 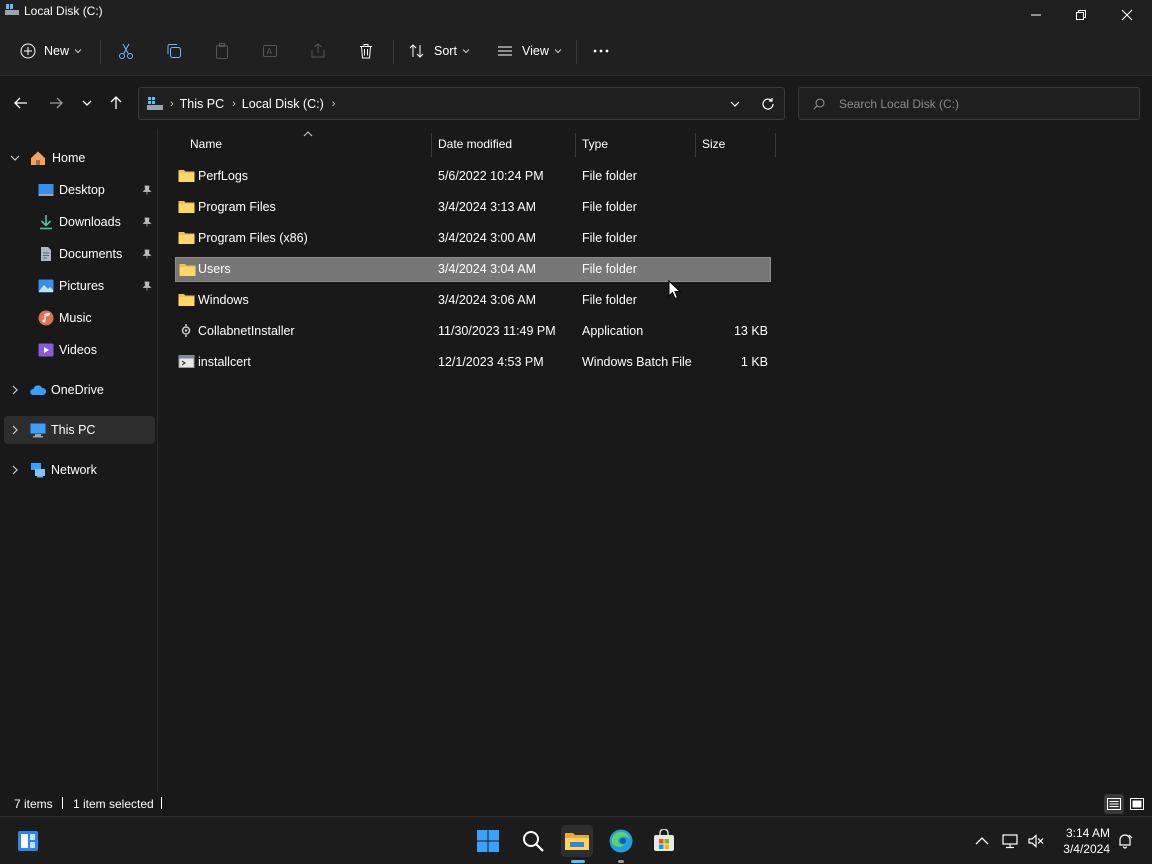 I want to click on file-date: 3/4/2024 3:13 AM, so click(x=487, y=207).